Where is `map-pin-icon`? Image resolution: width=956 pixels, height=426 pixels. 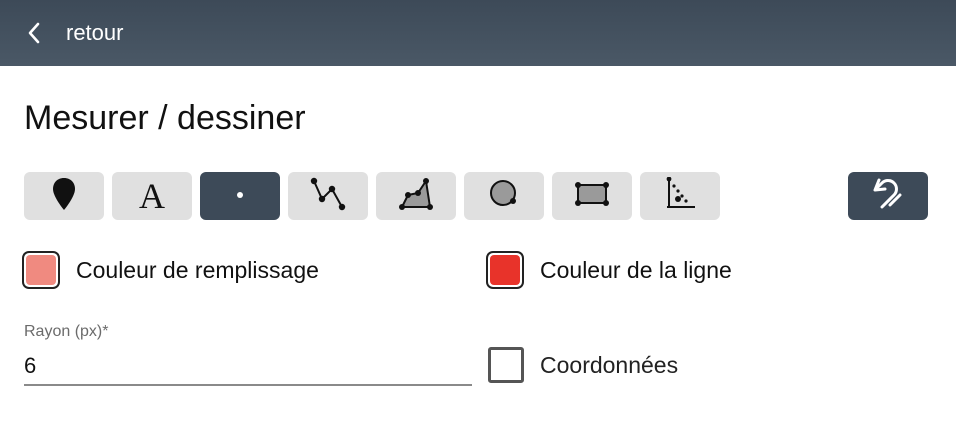
map-pin-icon is located at coordinates (64, 196).